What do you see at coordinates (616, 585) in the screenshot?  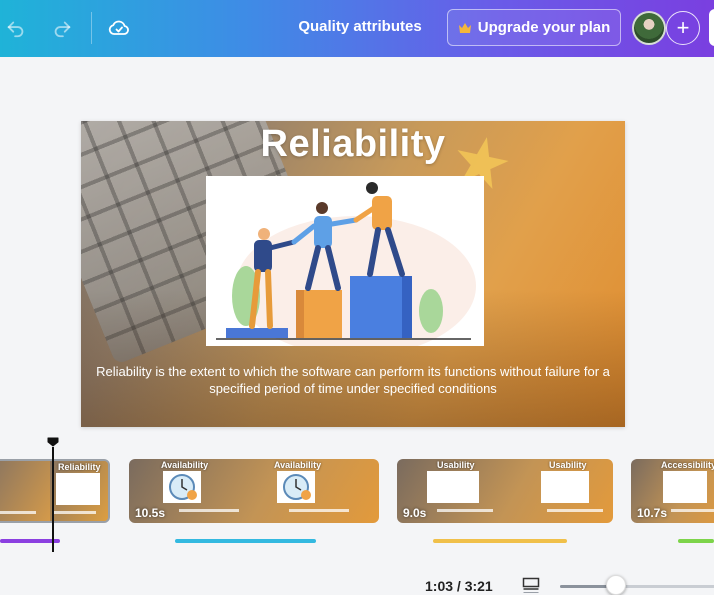 I see `zoom-slider-thumb` at bounding box center [616, 585].